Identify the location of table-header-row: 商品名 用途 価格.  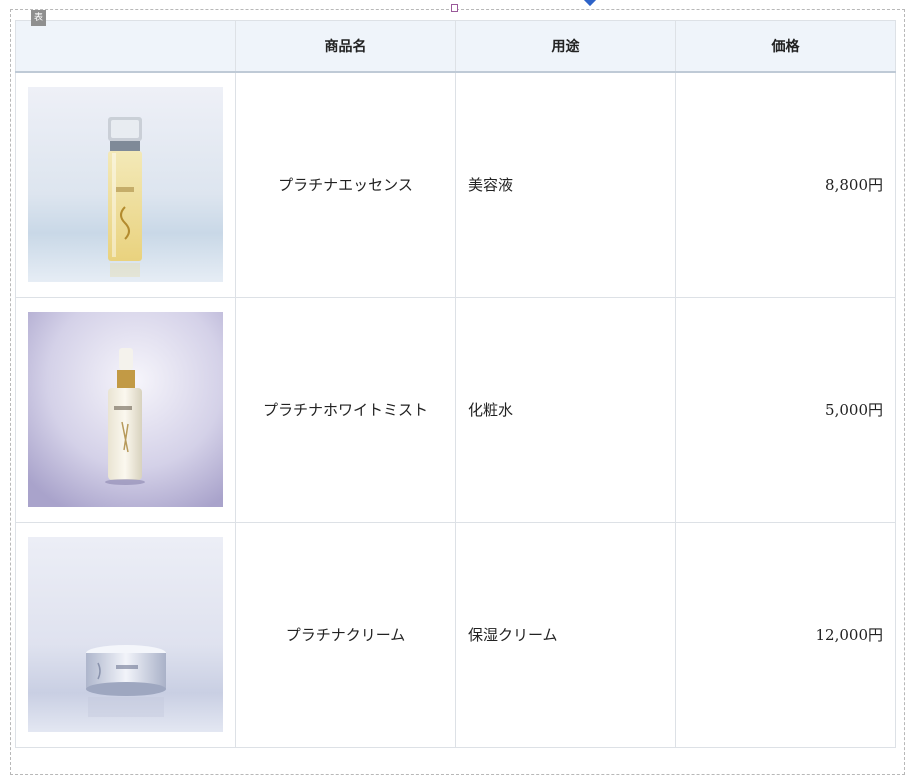
(455, 46).